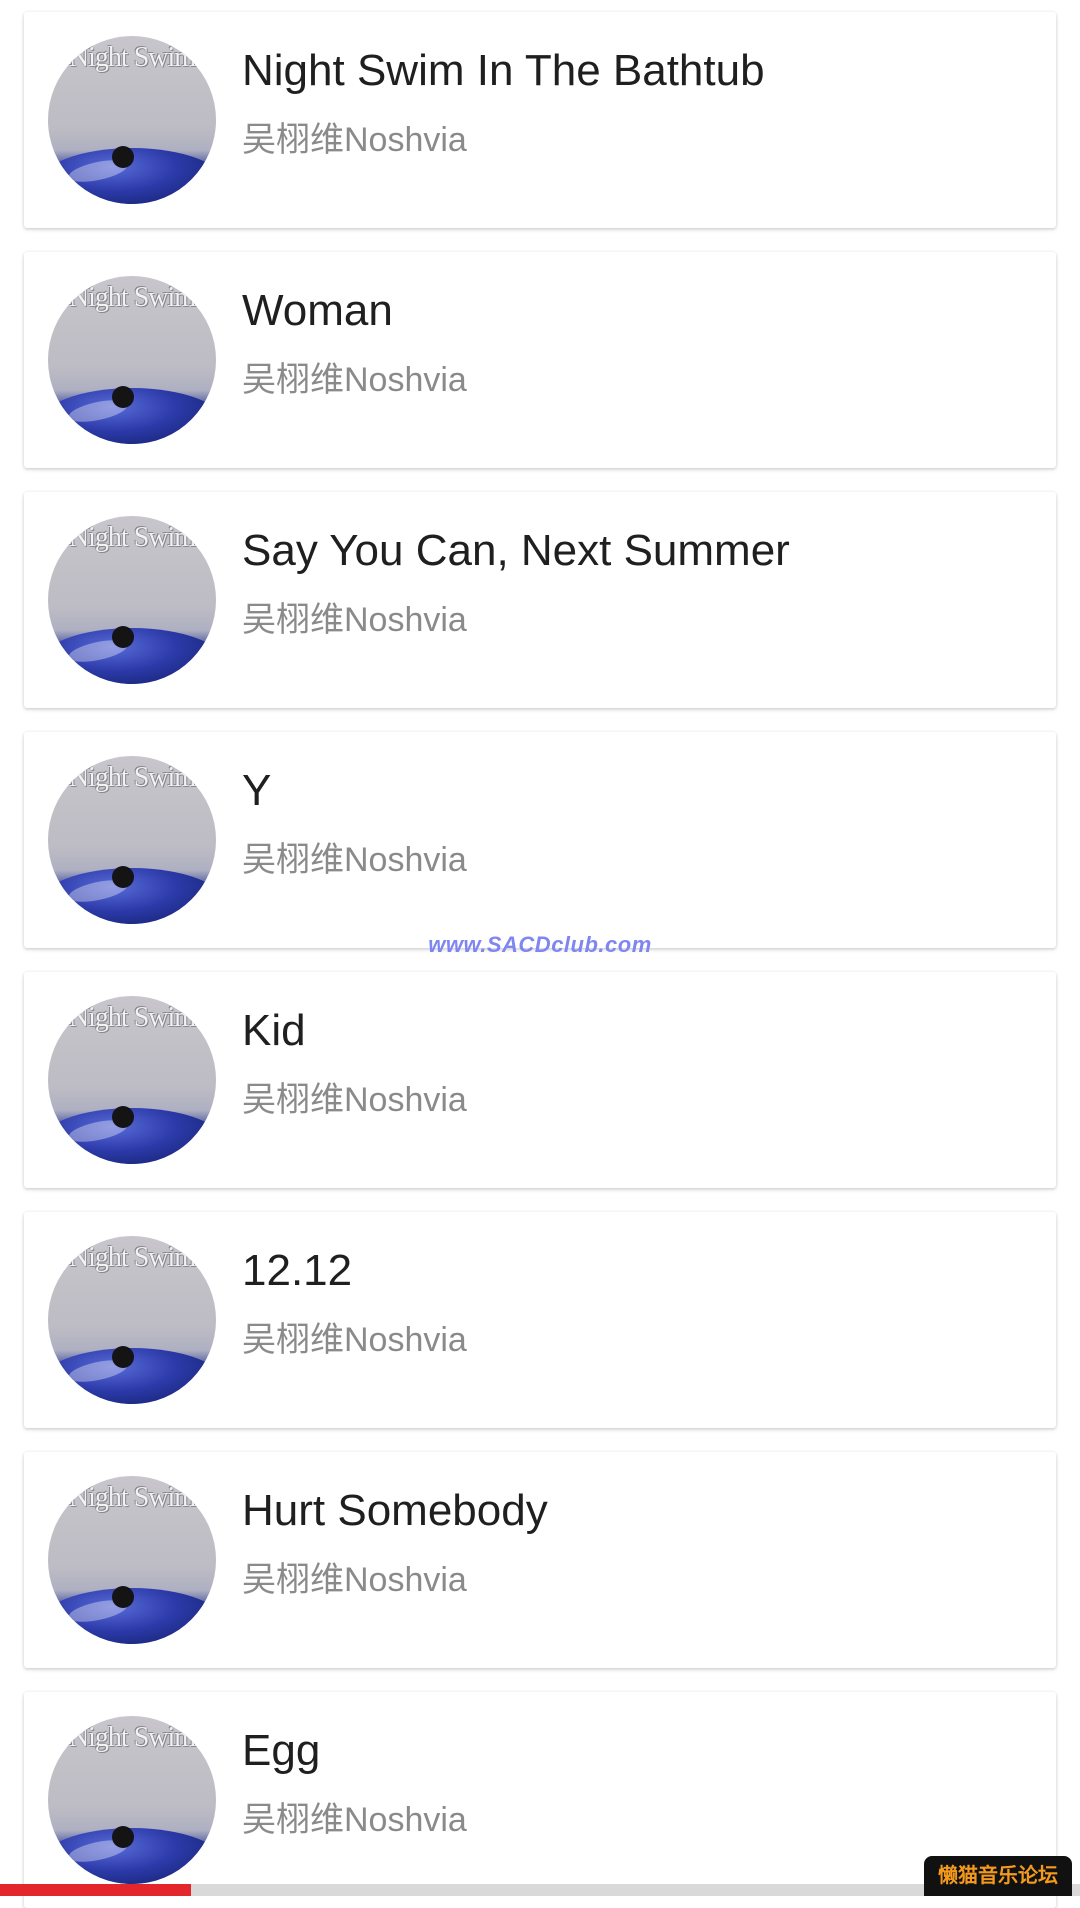  I want to click on track-card: Night Swim Y 吴栩维Noshvia, so click(540, 840).